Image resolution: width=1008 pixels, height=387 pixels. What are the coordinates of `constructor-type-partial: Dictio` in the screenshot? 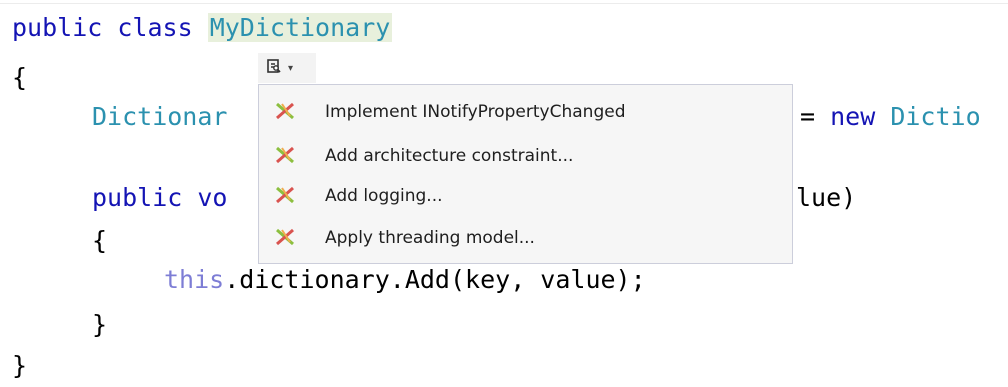 It's located at (928, 116).